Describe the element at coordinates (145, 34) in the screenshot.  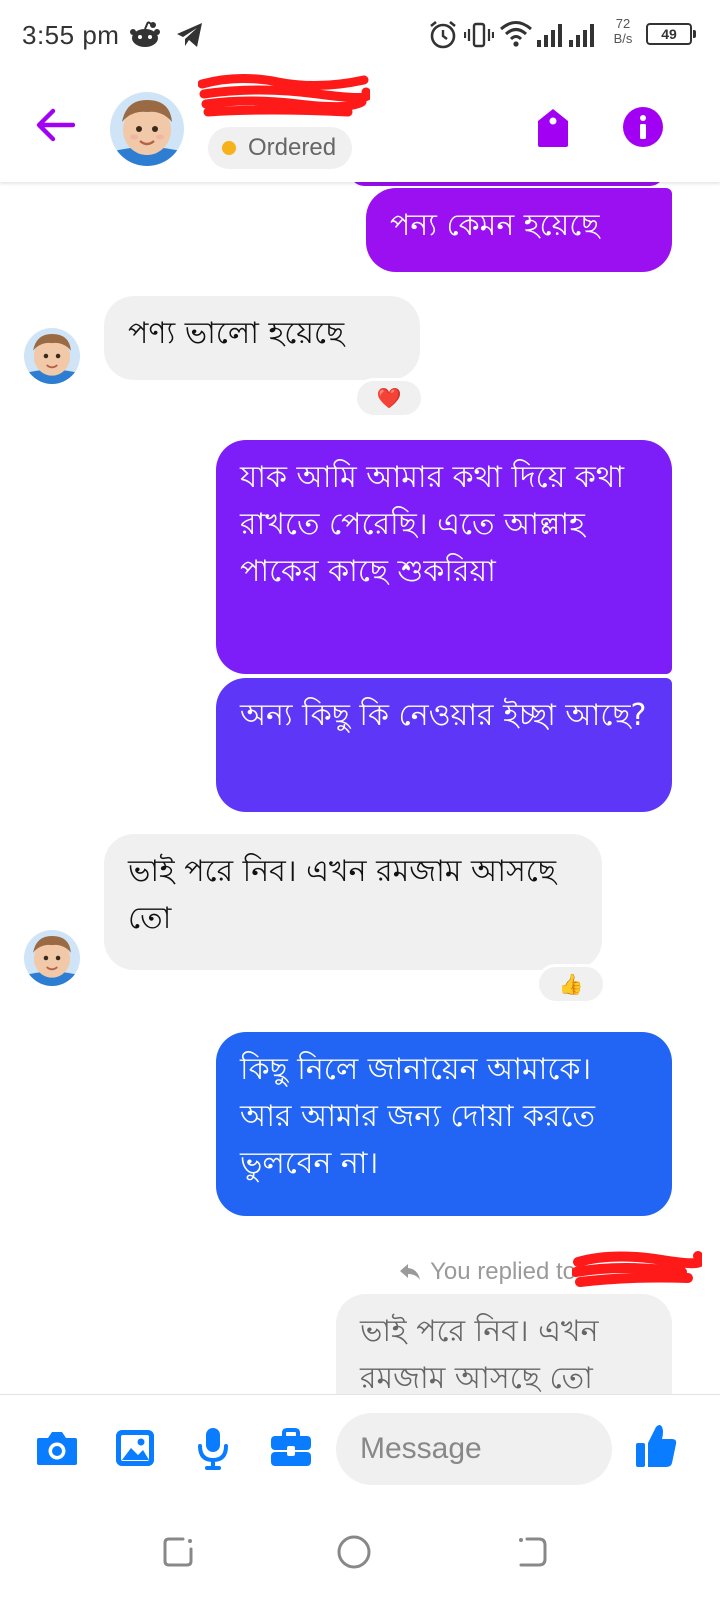
I see `reddit-icon` at that location.